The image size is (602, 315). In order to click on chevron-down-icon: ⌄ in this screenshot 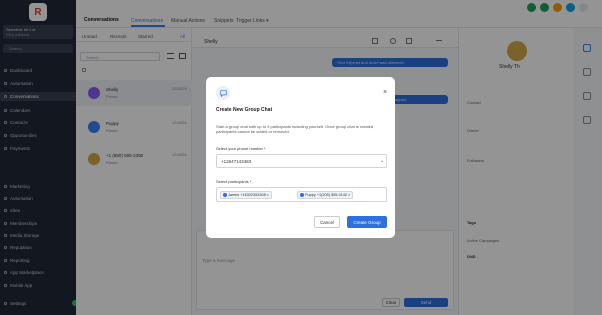, I will do `click(382, 161)`.